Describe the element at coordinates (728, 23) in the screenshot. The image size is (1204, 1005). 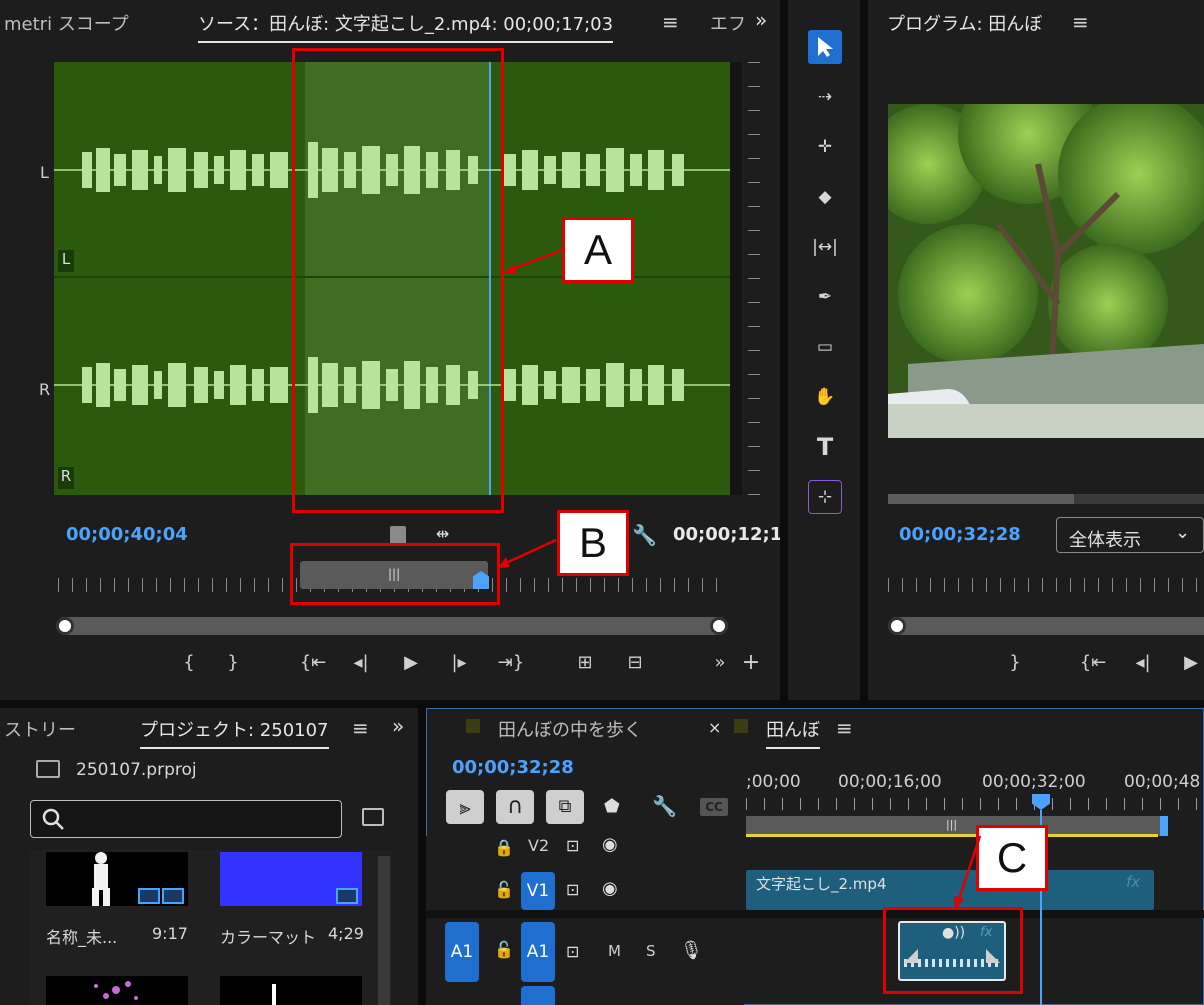
I see `tab-effects: エフ` at that location.